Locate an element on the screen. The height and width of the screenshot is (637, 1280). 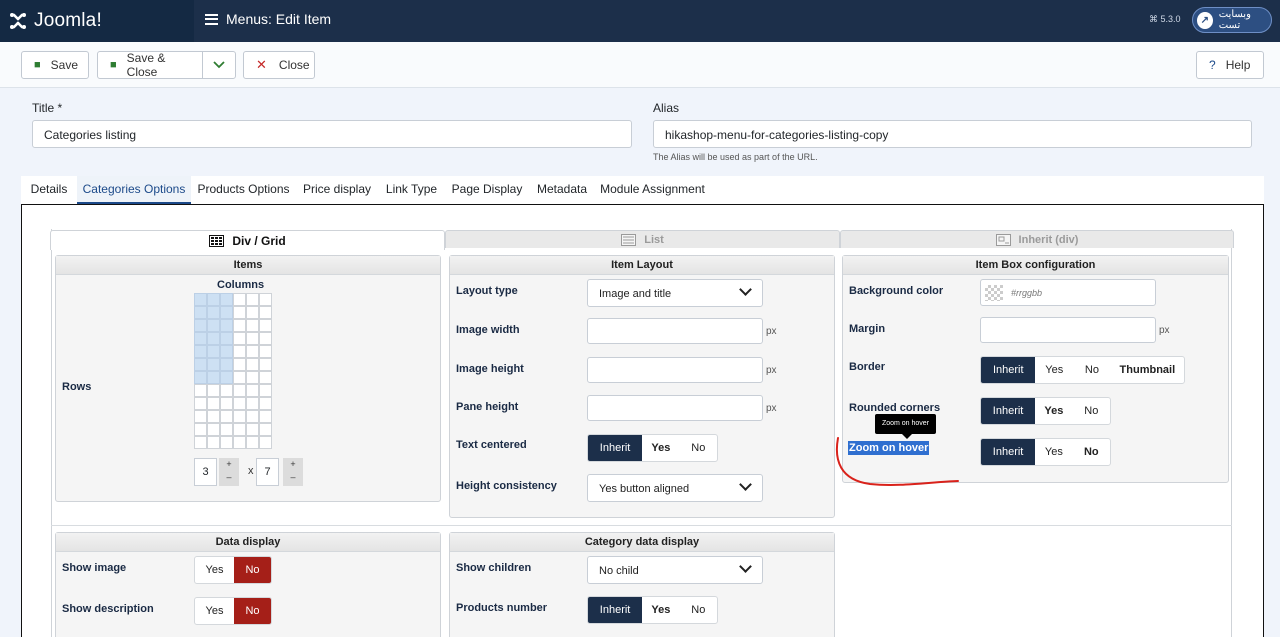
text-centered-toggle: Inherit Yes No is located at coordinates (652, 448).